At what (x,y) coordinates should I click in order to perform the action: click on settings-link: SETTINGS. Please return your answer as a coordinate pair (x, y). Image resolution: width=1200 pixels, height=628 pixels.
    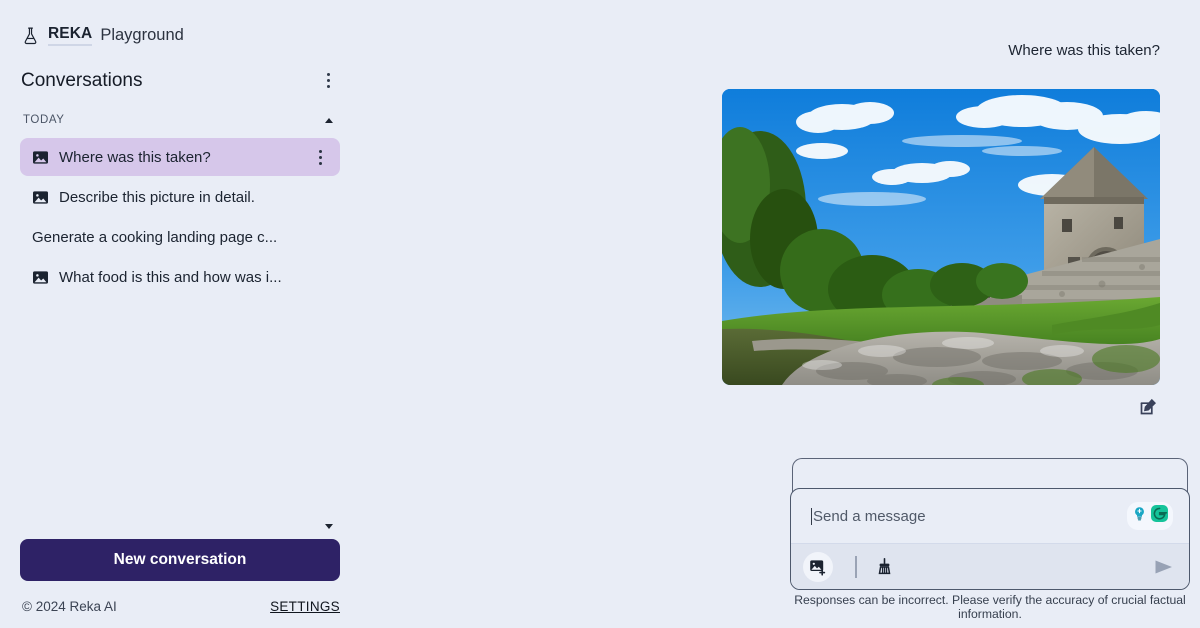
    Looking at the image, I should click on (305, 606).